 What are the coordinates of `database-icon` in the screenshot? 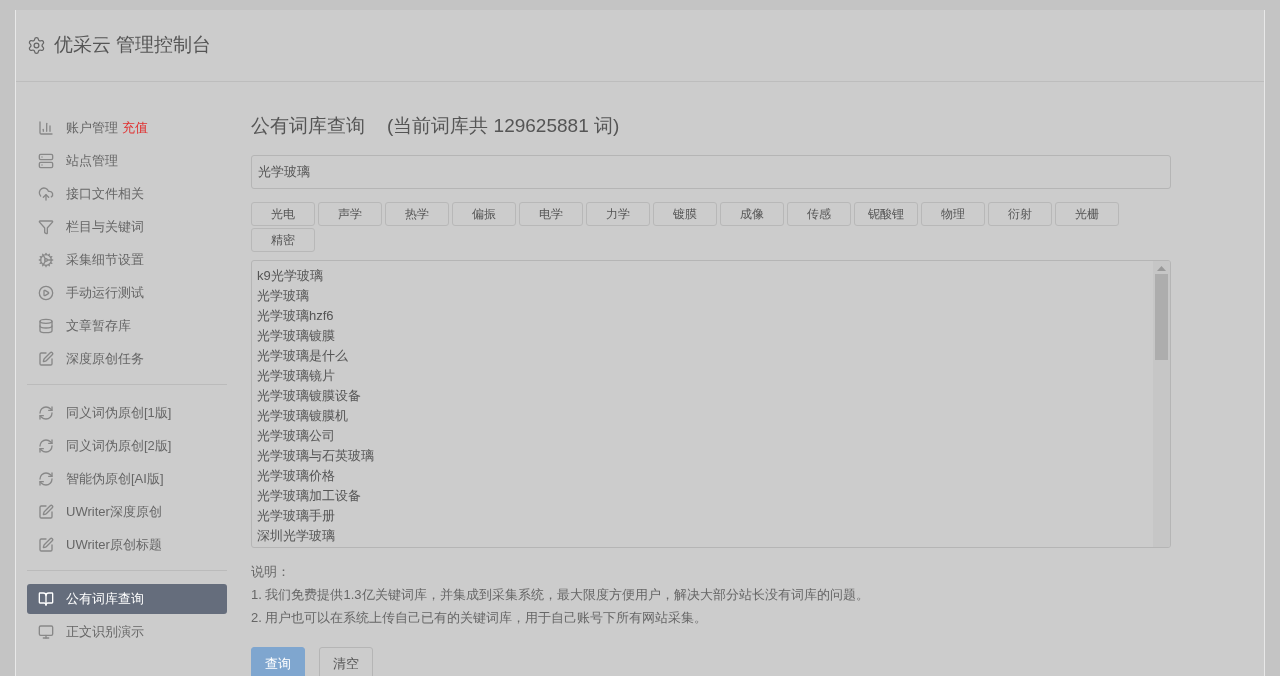 It's located at (46, 326).